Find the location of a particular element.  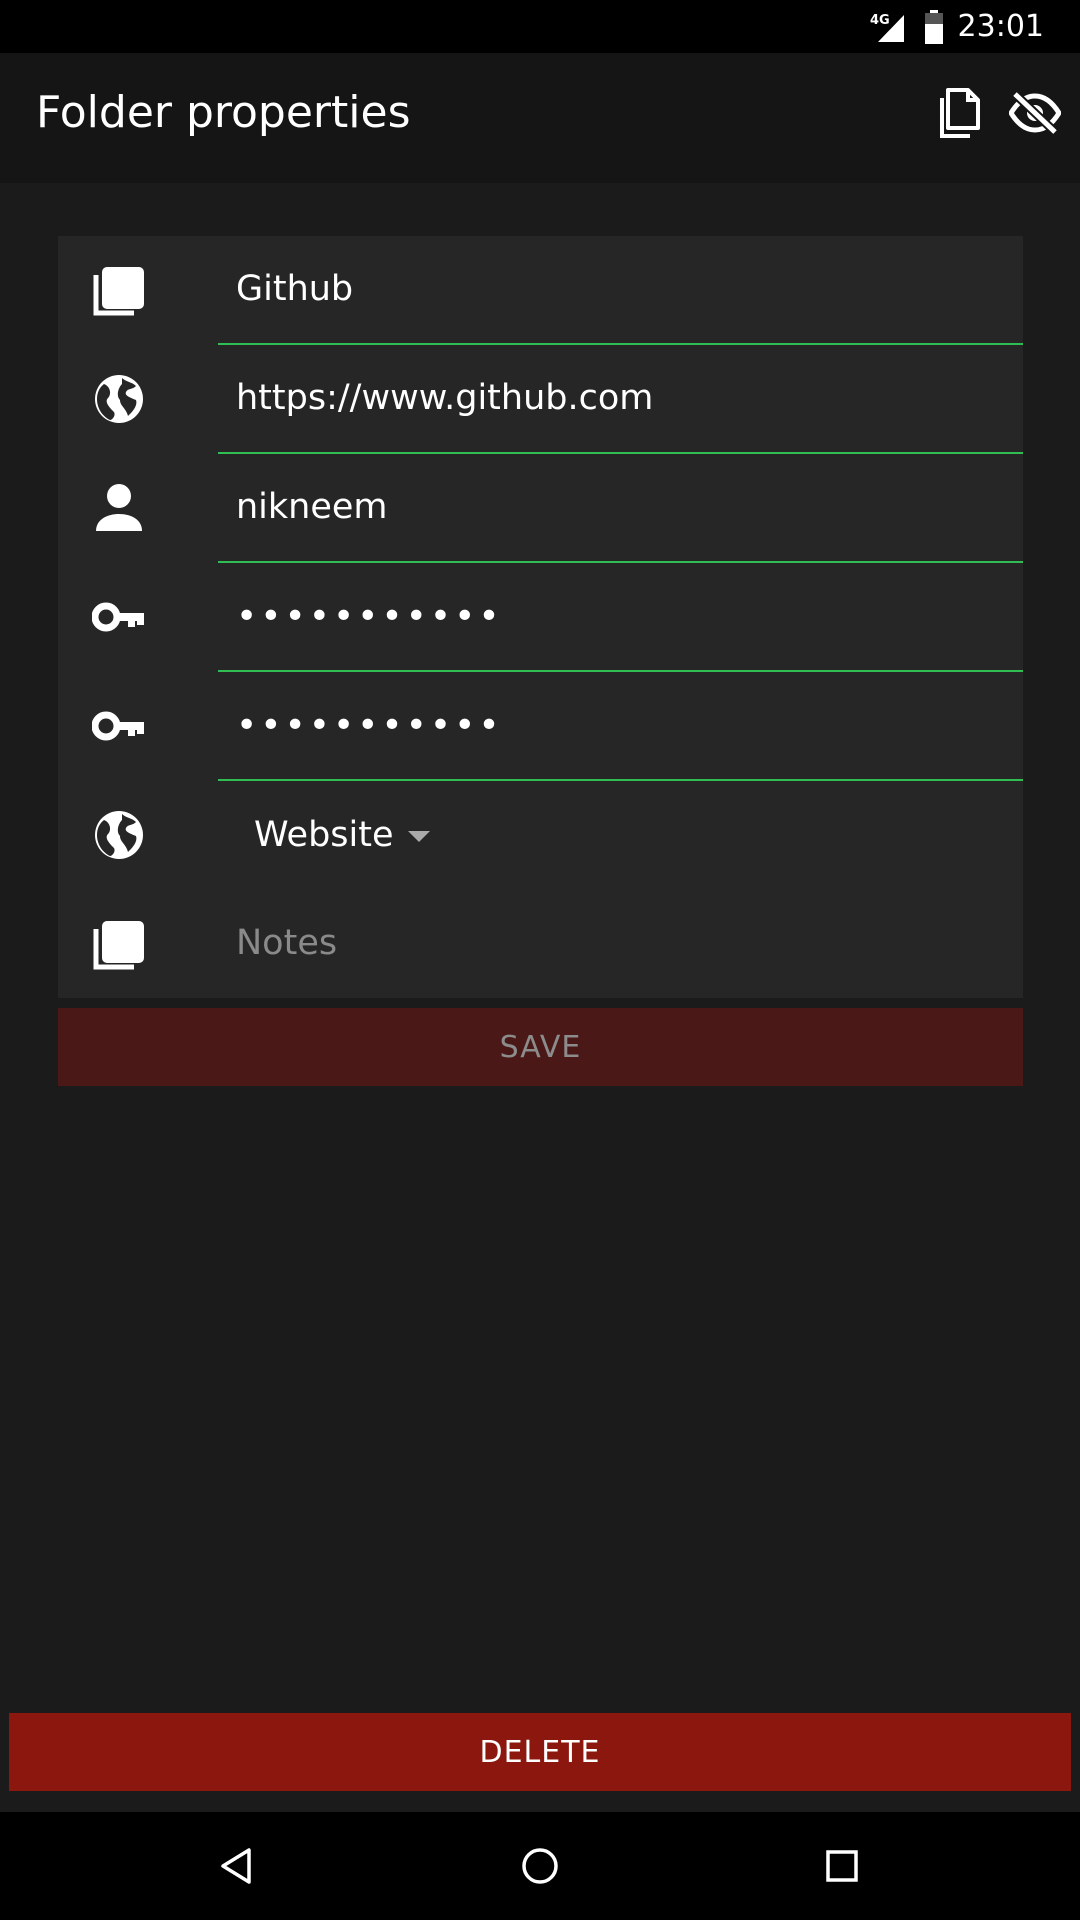

type-field: Website is located at coordinates (620, 834).